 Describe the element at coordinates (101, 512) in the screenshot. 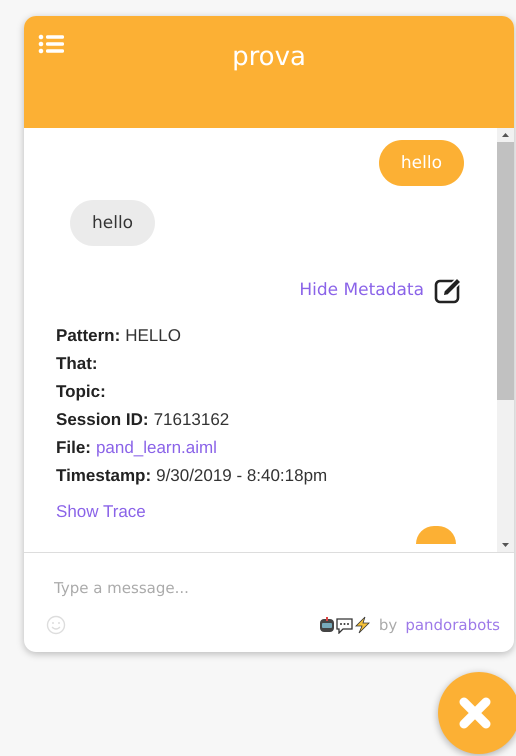

I see `show-trace-link: Show Trace` at that location.